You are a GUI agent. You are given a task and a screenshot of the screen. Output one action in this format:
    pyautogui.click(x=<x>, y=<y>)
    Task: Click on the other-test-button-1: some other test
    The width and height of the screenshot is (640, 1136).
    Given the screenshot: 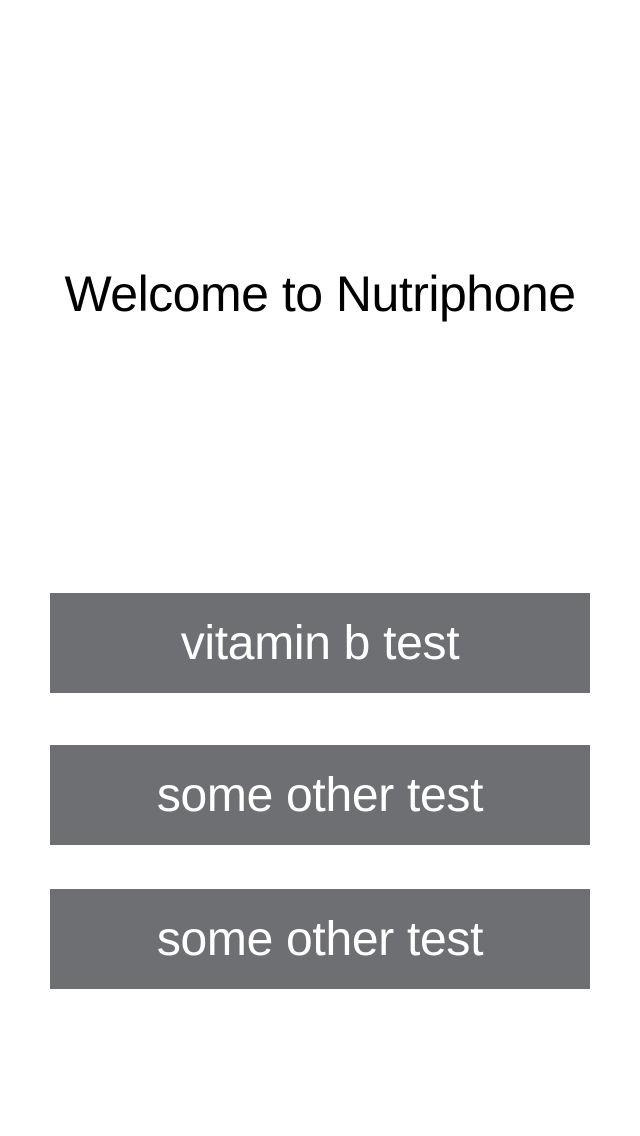 What is the action you would take?
    pyautogui.click(x=320, y=795)
    